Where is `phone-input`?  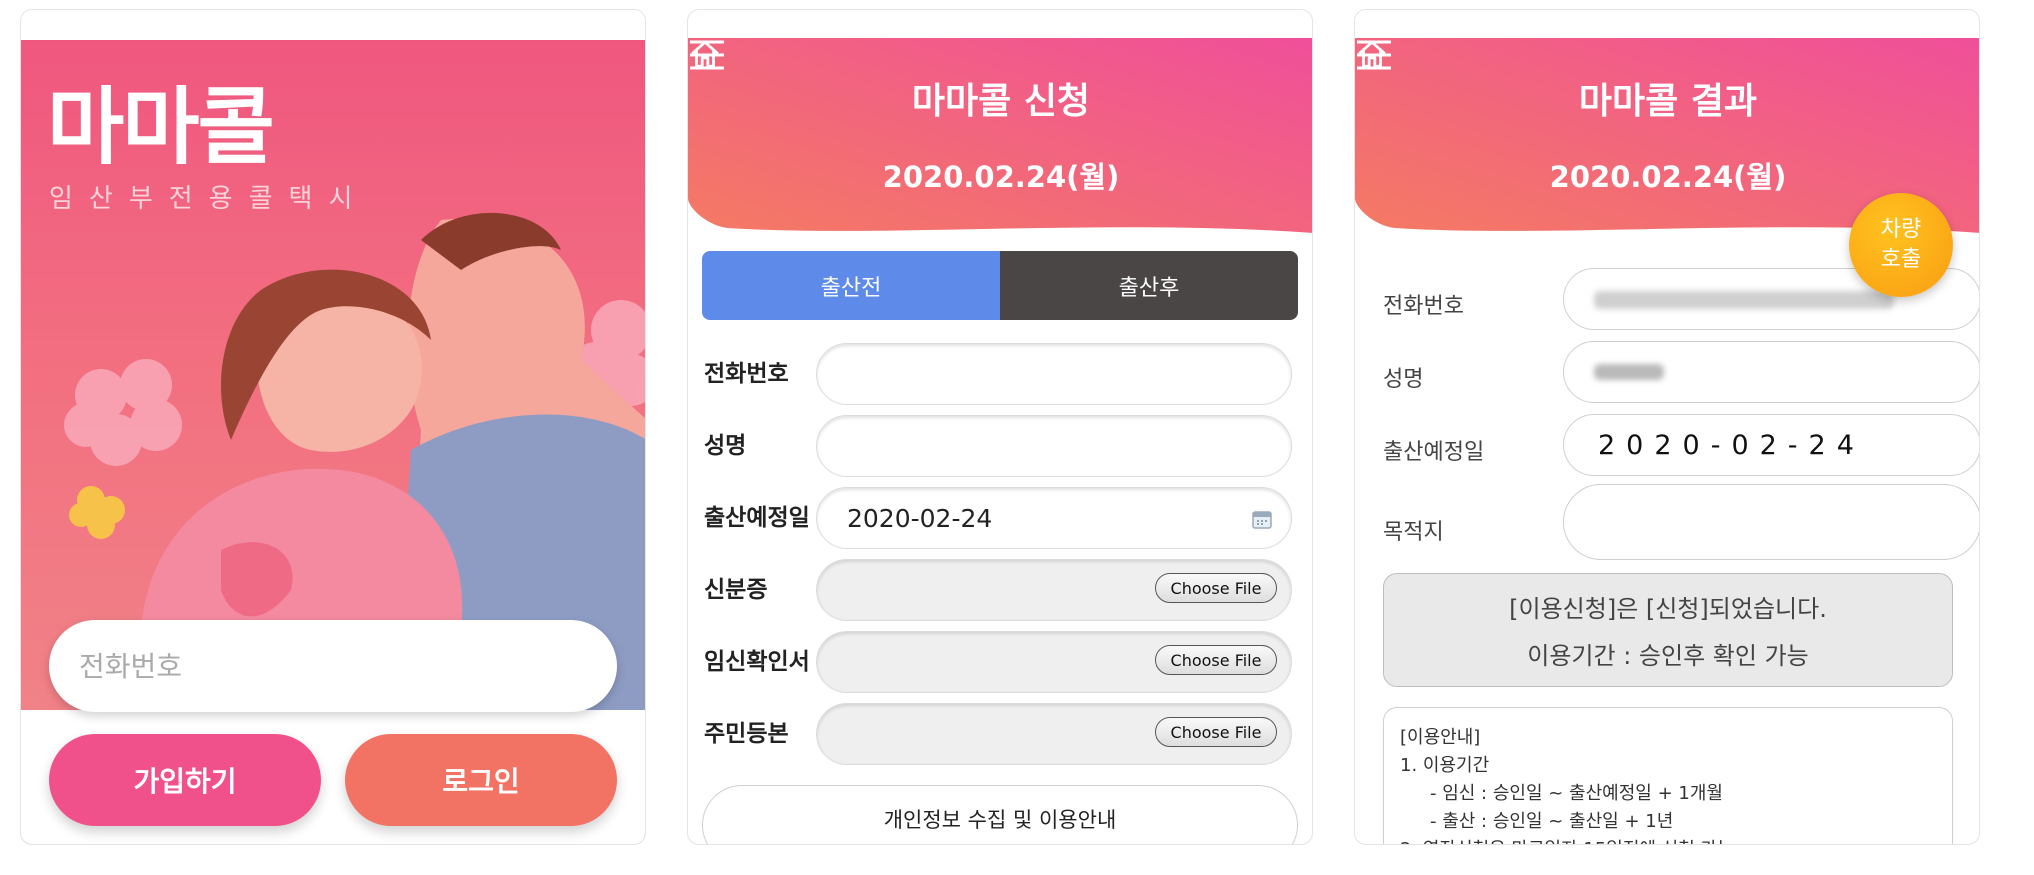
phone-input is located at coordinates (329, 666).